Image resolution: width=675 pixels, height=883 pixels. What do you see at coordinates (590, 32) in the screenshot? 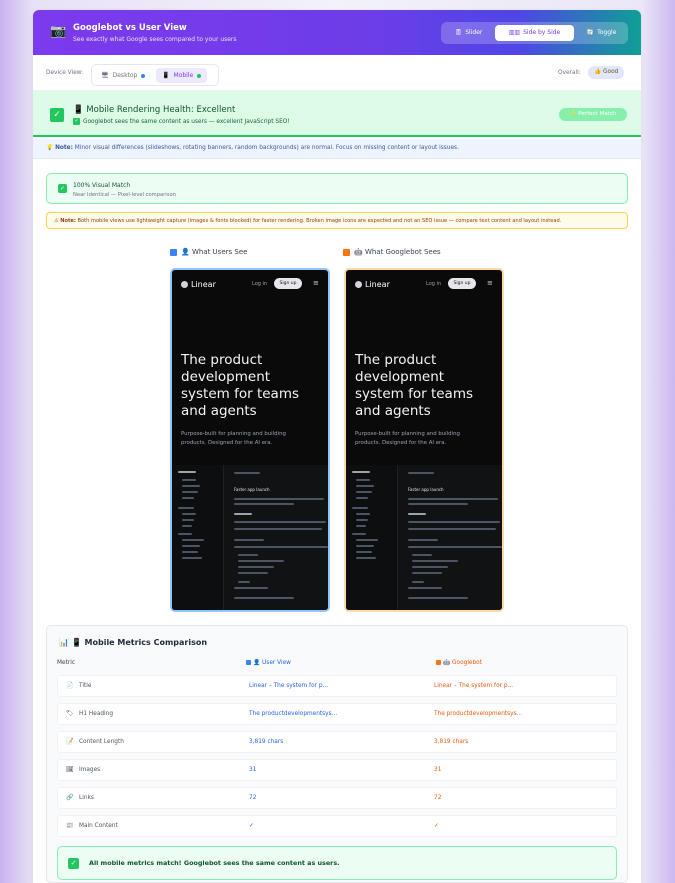
I see `toggle-icon: 🔄` at bounding box center [590, 32].